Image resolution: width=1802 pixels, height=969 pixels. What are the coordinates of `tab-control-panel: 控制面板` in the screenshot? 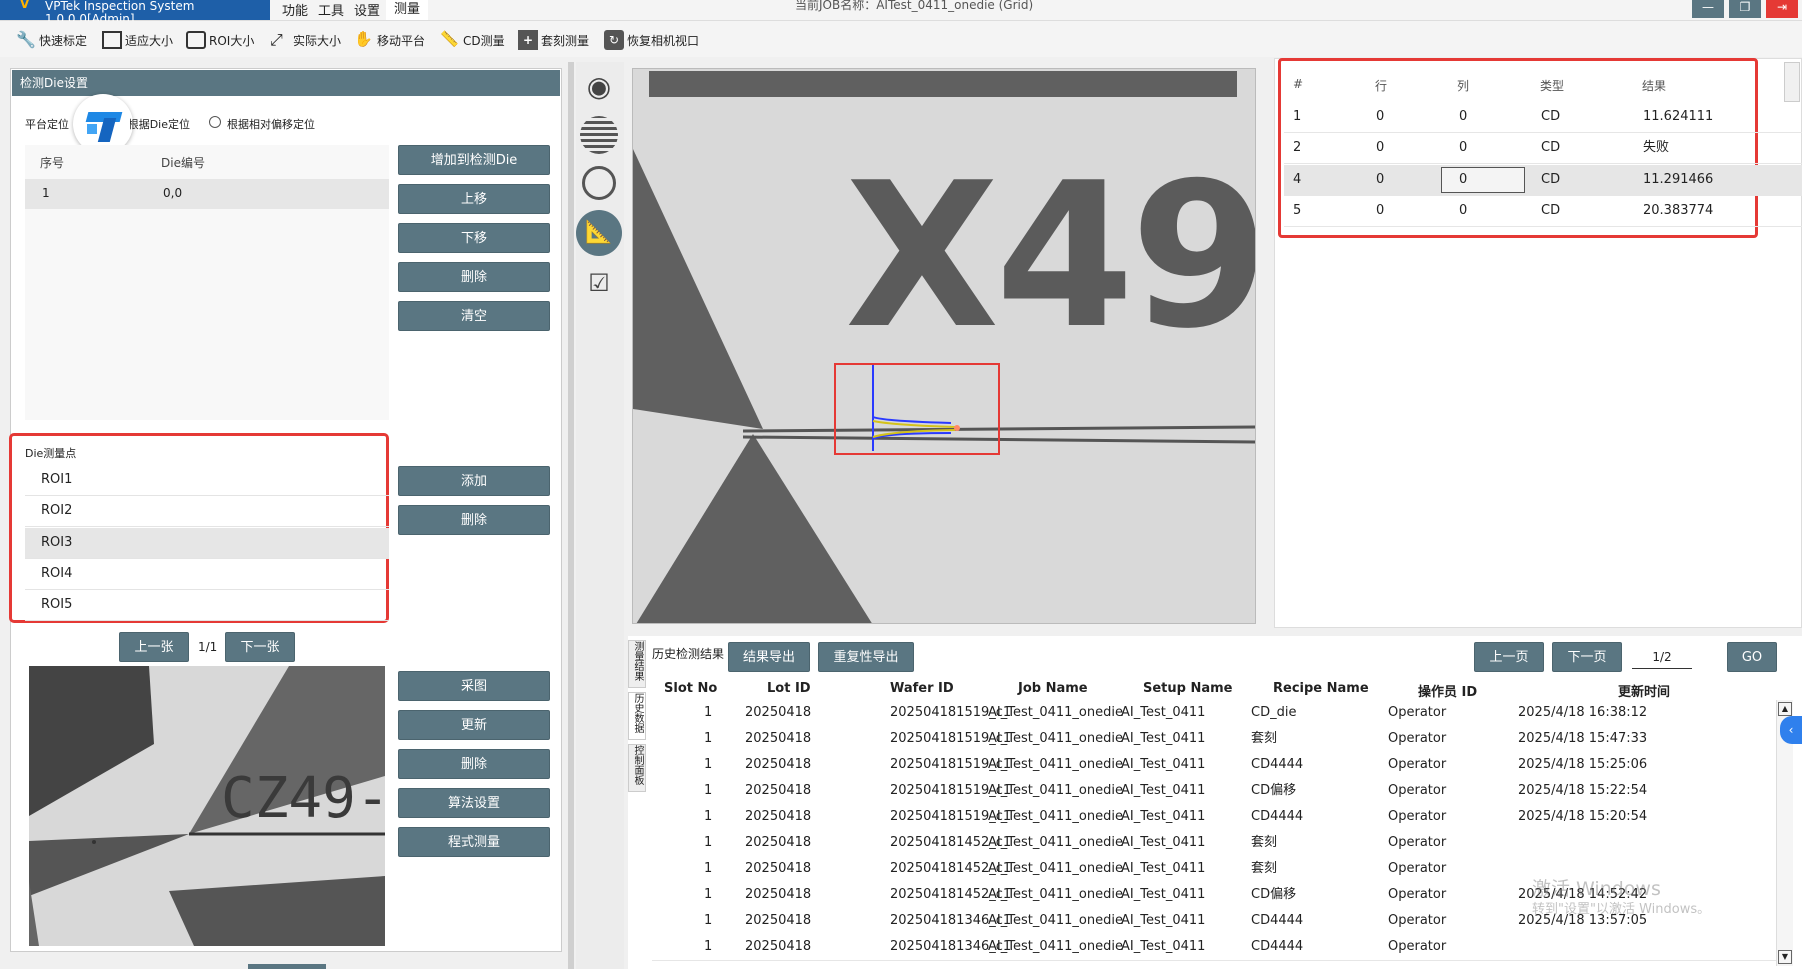 It's located at (637, 768).